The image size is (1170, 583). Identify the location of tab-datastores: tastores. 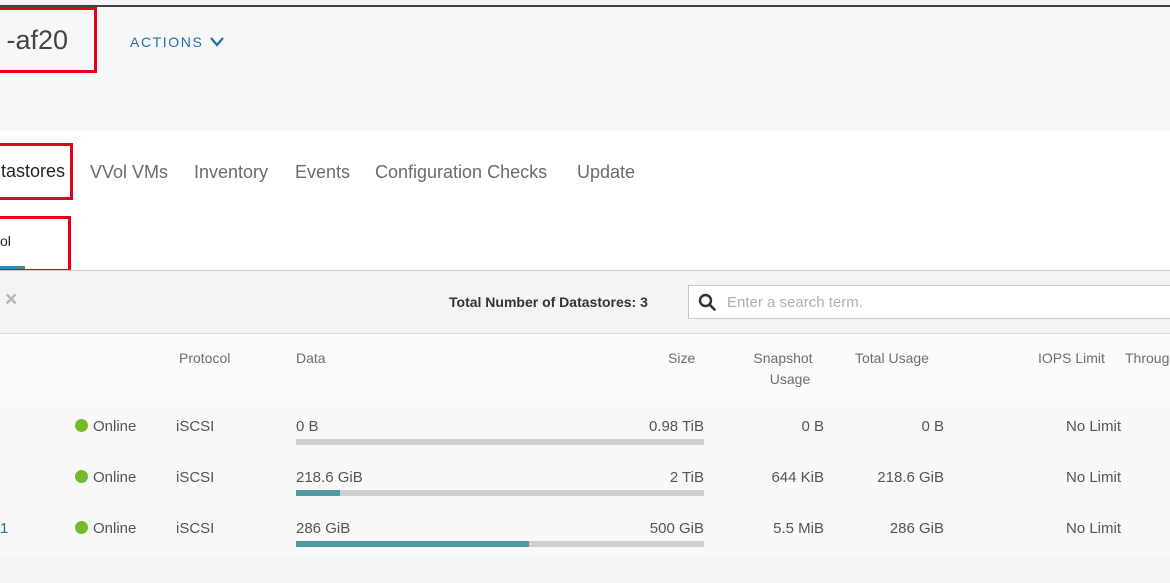
(36, 171).